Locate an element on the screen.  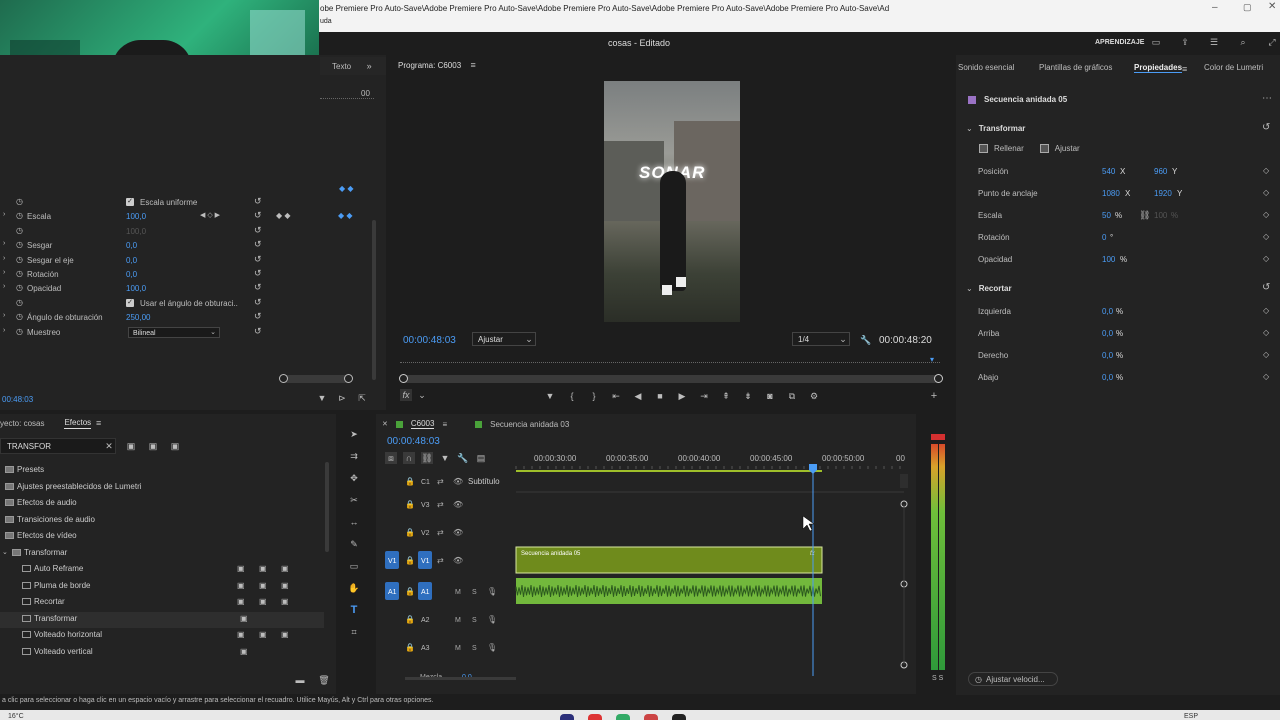
export-icon: ⇱ is located at coordinates (362, 398).